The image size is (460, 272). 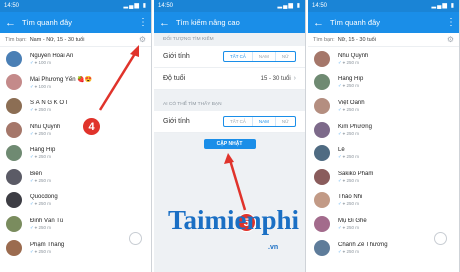 What do you see at coordinates (273, 247) in the screenshot?
I see `watermark-suffix: .vn` at bounding box center [273, 247].